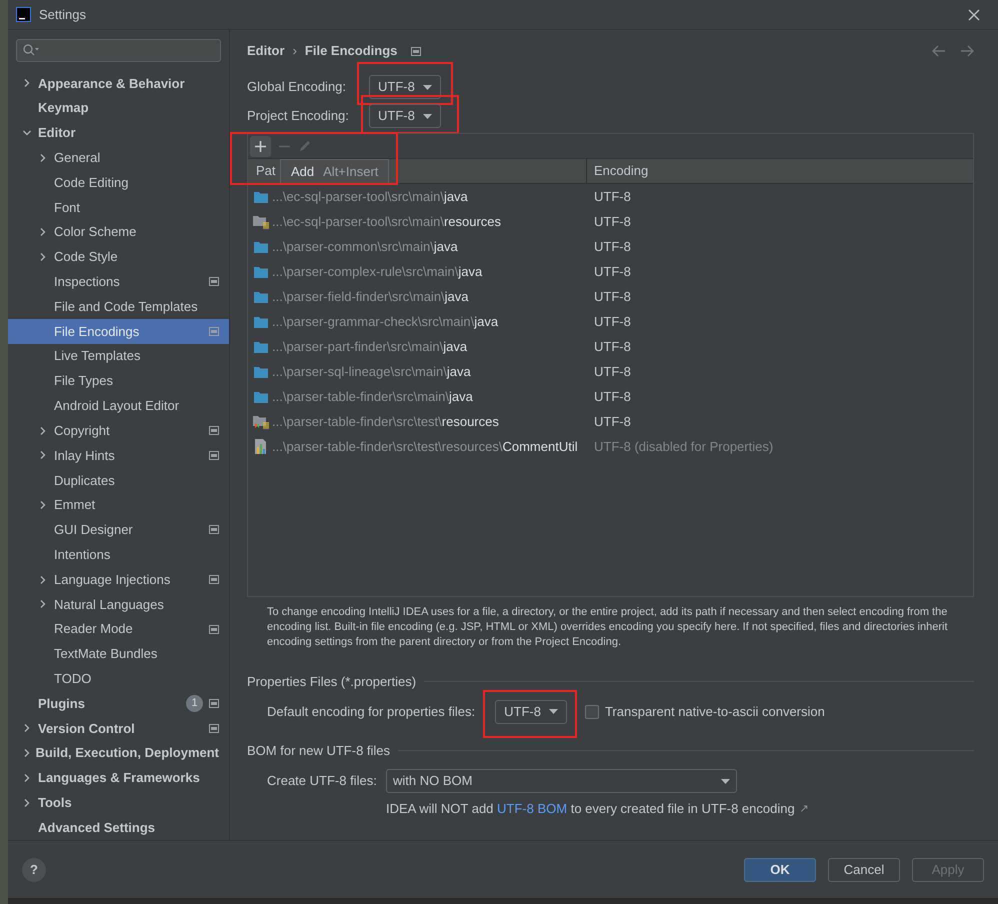 This screenshot has width=998, height=904. I want to click on add-button, so click(260, 146).